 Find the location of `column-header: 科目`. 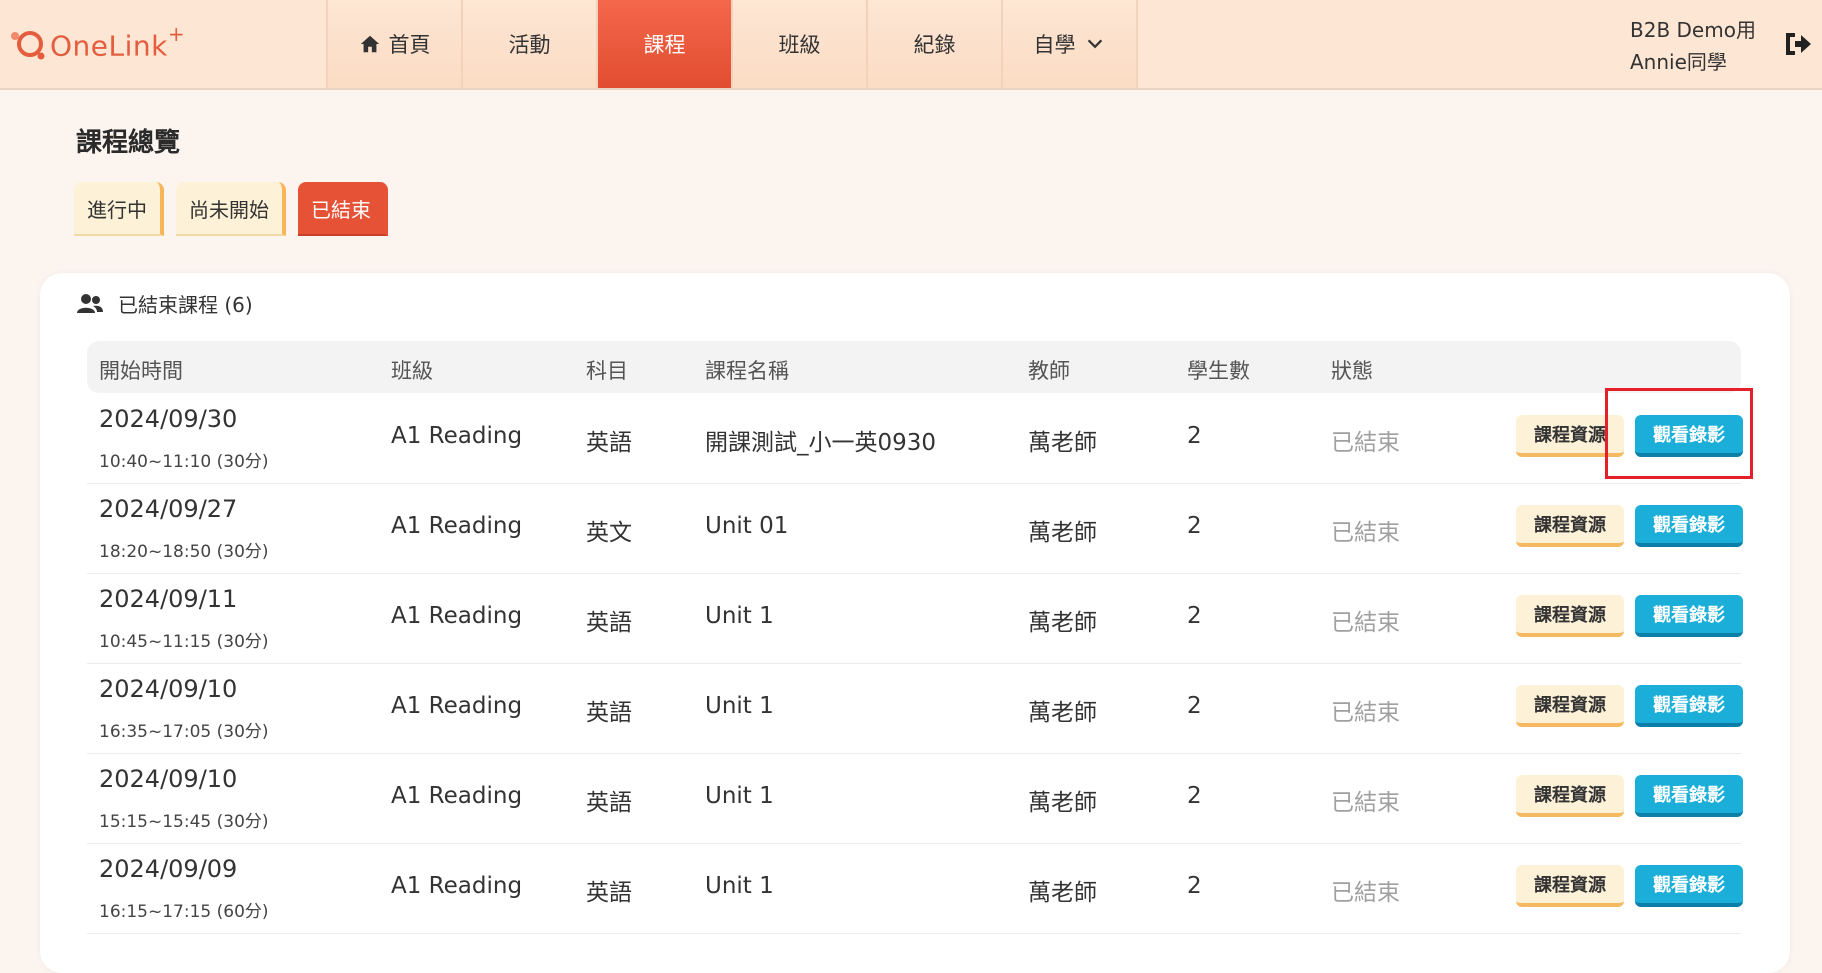

column-header: 科目 is located at coordinates (607, 371).